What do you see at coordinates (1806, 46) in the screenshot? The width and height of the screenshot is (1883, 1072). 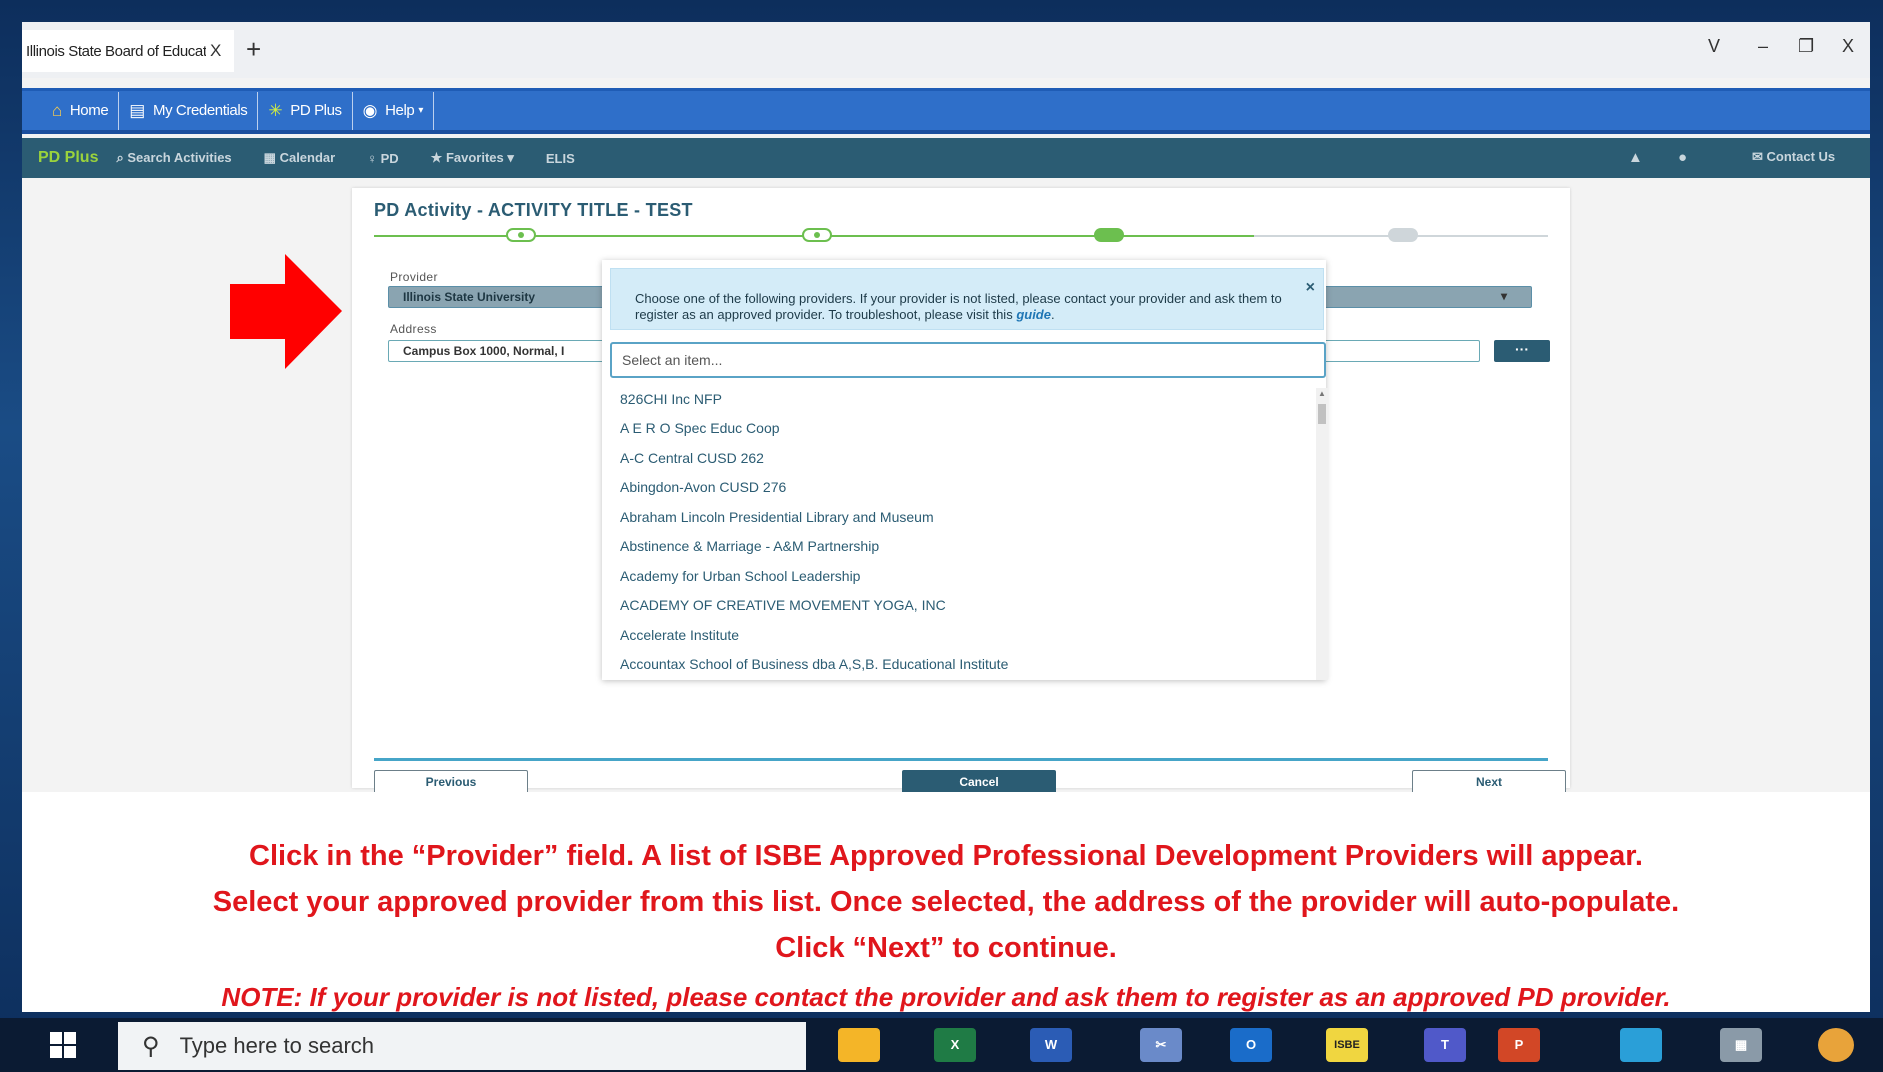 I see `restore-button: ❐` at bounding box center [1806, 46].